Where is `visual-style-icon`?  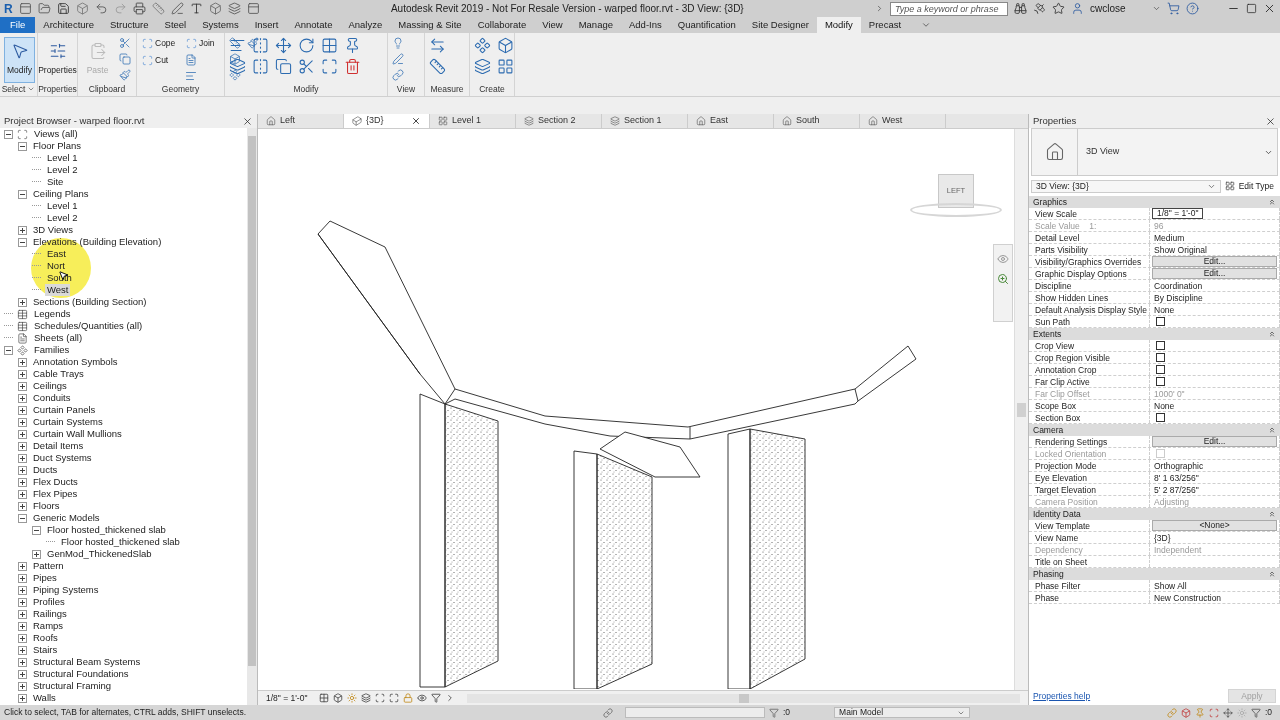
visual-style-icon is located at coordinates (338, 698).